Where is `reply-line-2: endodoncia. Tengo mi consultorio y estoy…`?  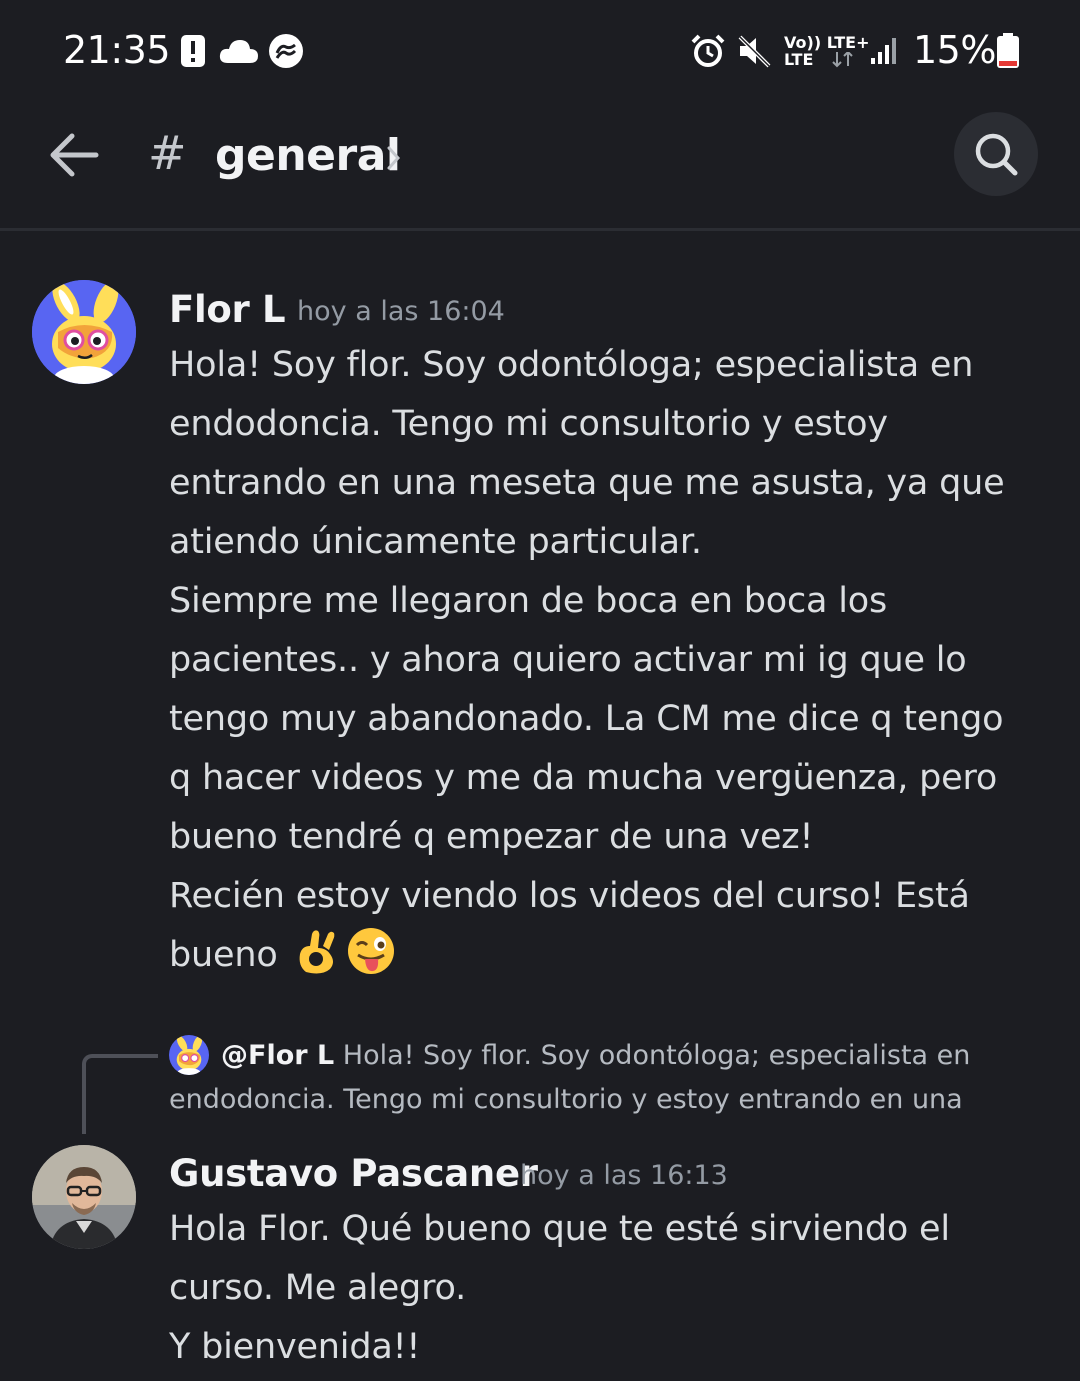 reply-line-2: endodoncia. Tengo mi consultorio y estoy… is located at coordinates (566, 1099).